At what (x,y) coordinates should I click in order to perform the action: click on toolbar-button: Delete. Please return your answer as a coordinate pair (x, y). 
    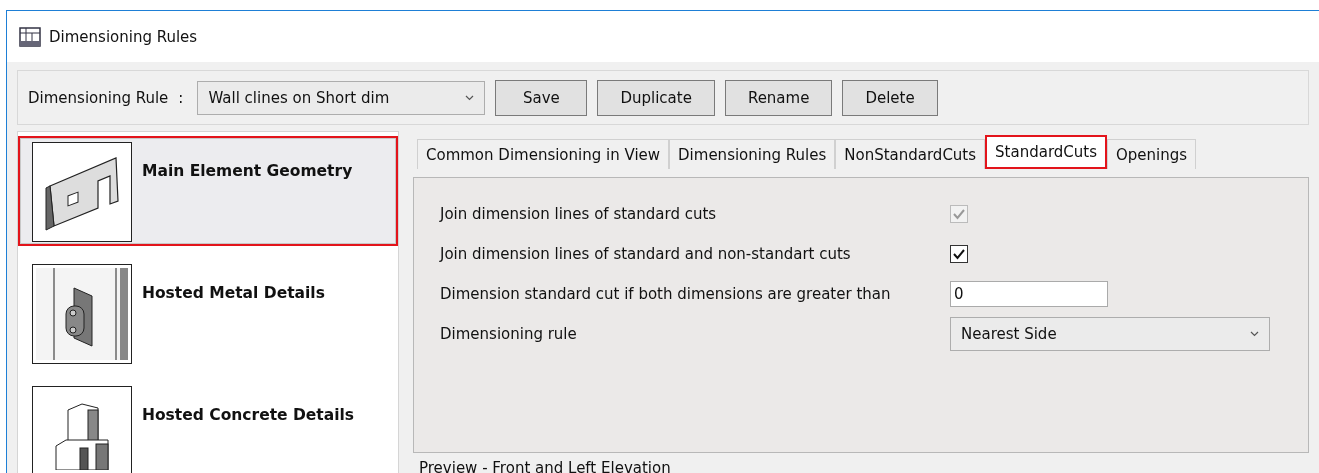
    Looking at the image, I should click on (890, 97).